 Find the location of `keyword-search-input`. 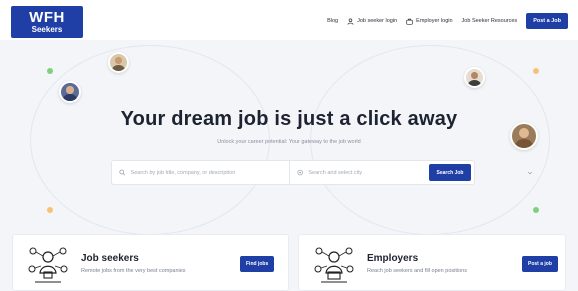

keyword-search-input is located at coordinates (209, 172).